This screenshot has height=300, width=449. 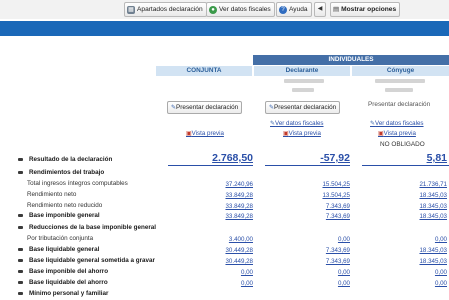 I want to click on declarante-header: Declarante, so click(x=302, y=71).